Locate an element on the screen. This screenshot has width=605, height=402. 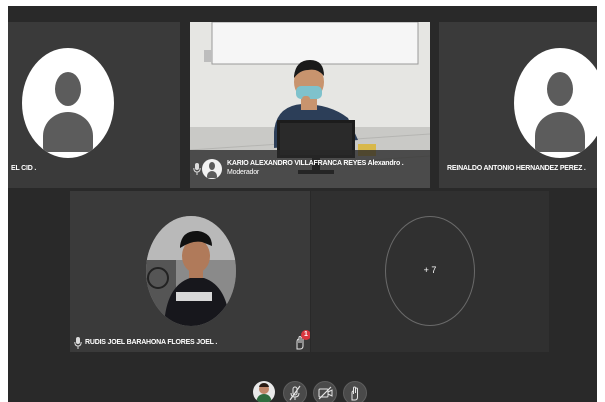
participant-name: REINALDO ANTONIO HERNANDEZ PEREZ . is located at coordinates (516, 168).